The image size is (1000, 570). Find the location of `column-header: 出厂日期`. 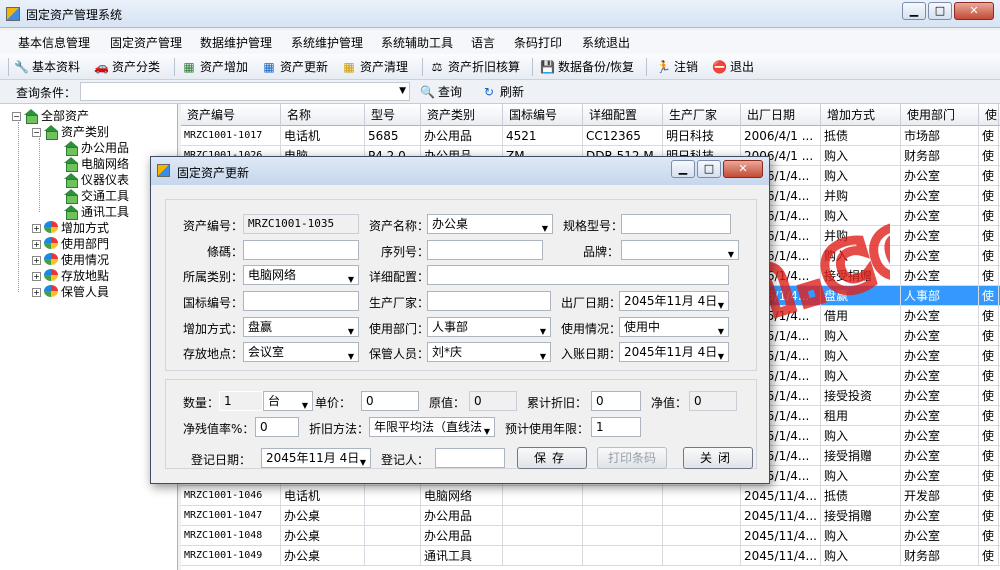

column-header: 出厂日期 is located at coordinates (781, 115).